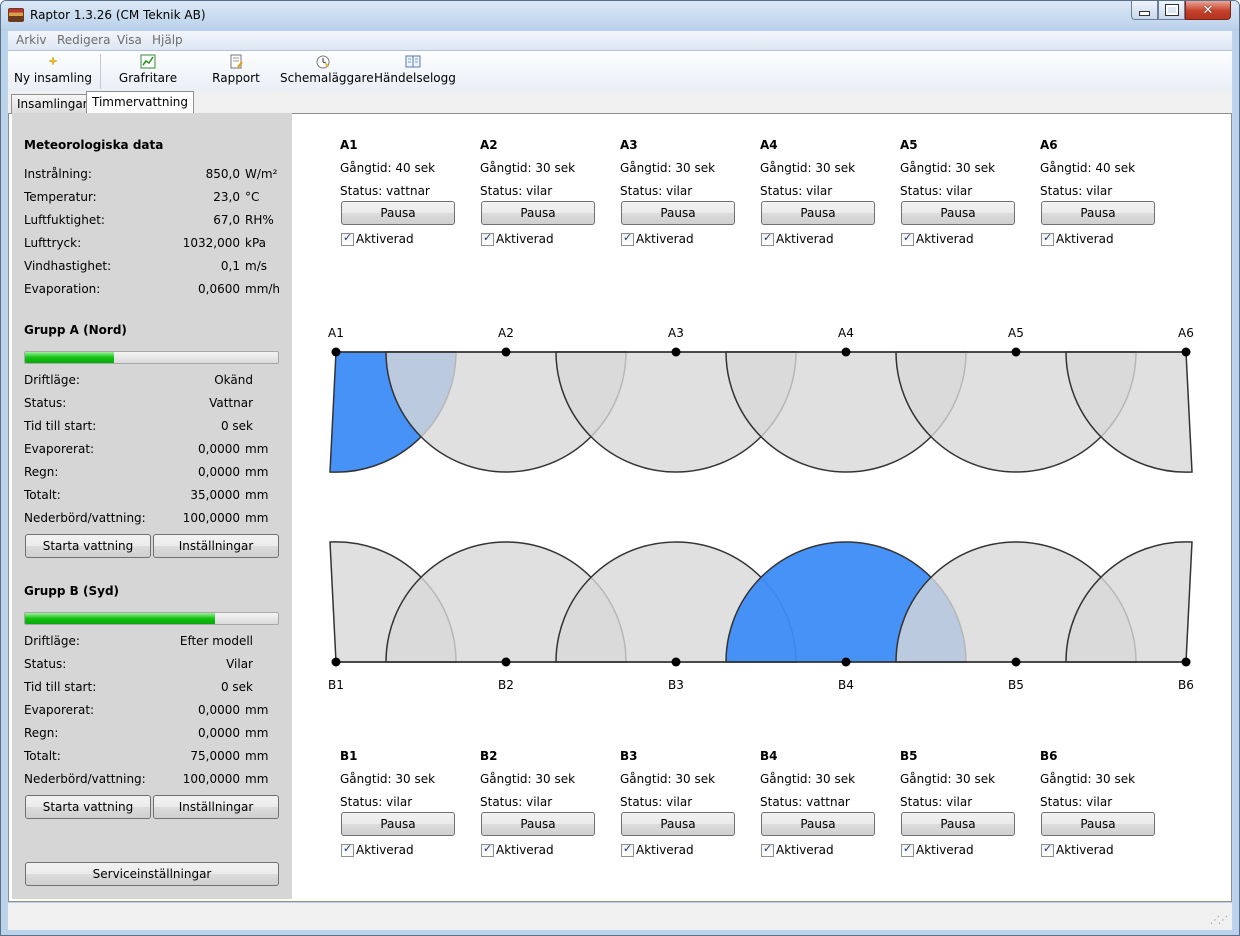 Image resolution: width=1240 pixels, height=936 pixels. What do you see at coordinates (846, 333) in the screenshot?
I see `map-label-a4: A4` at bounding box center [846, 333].